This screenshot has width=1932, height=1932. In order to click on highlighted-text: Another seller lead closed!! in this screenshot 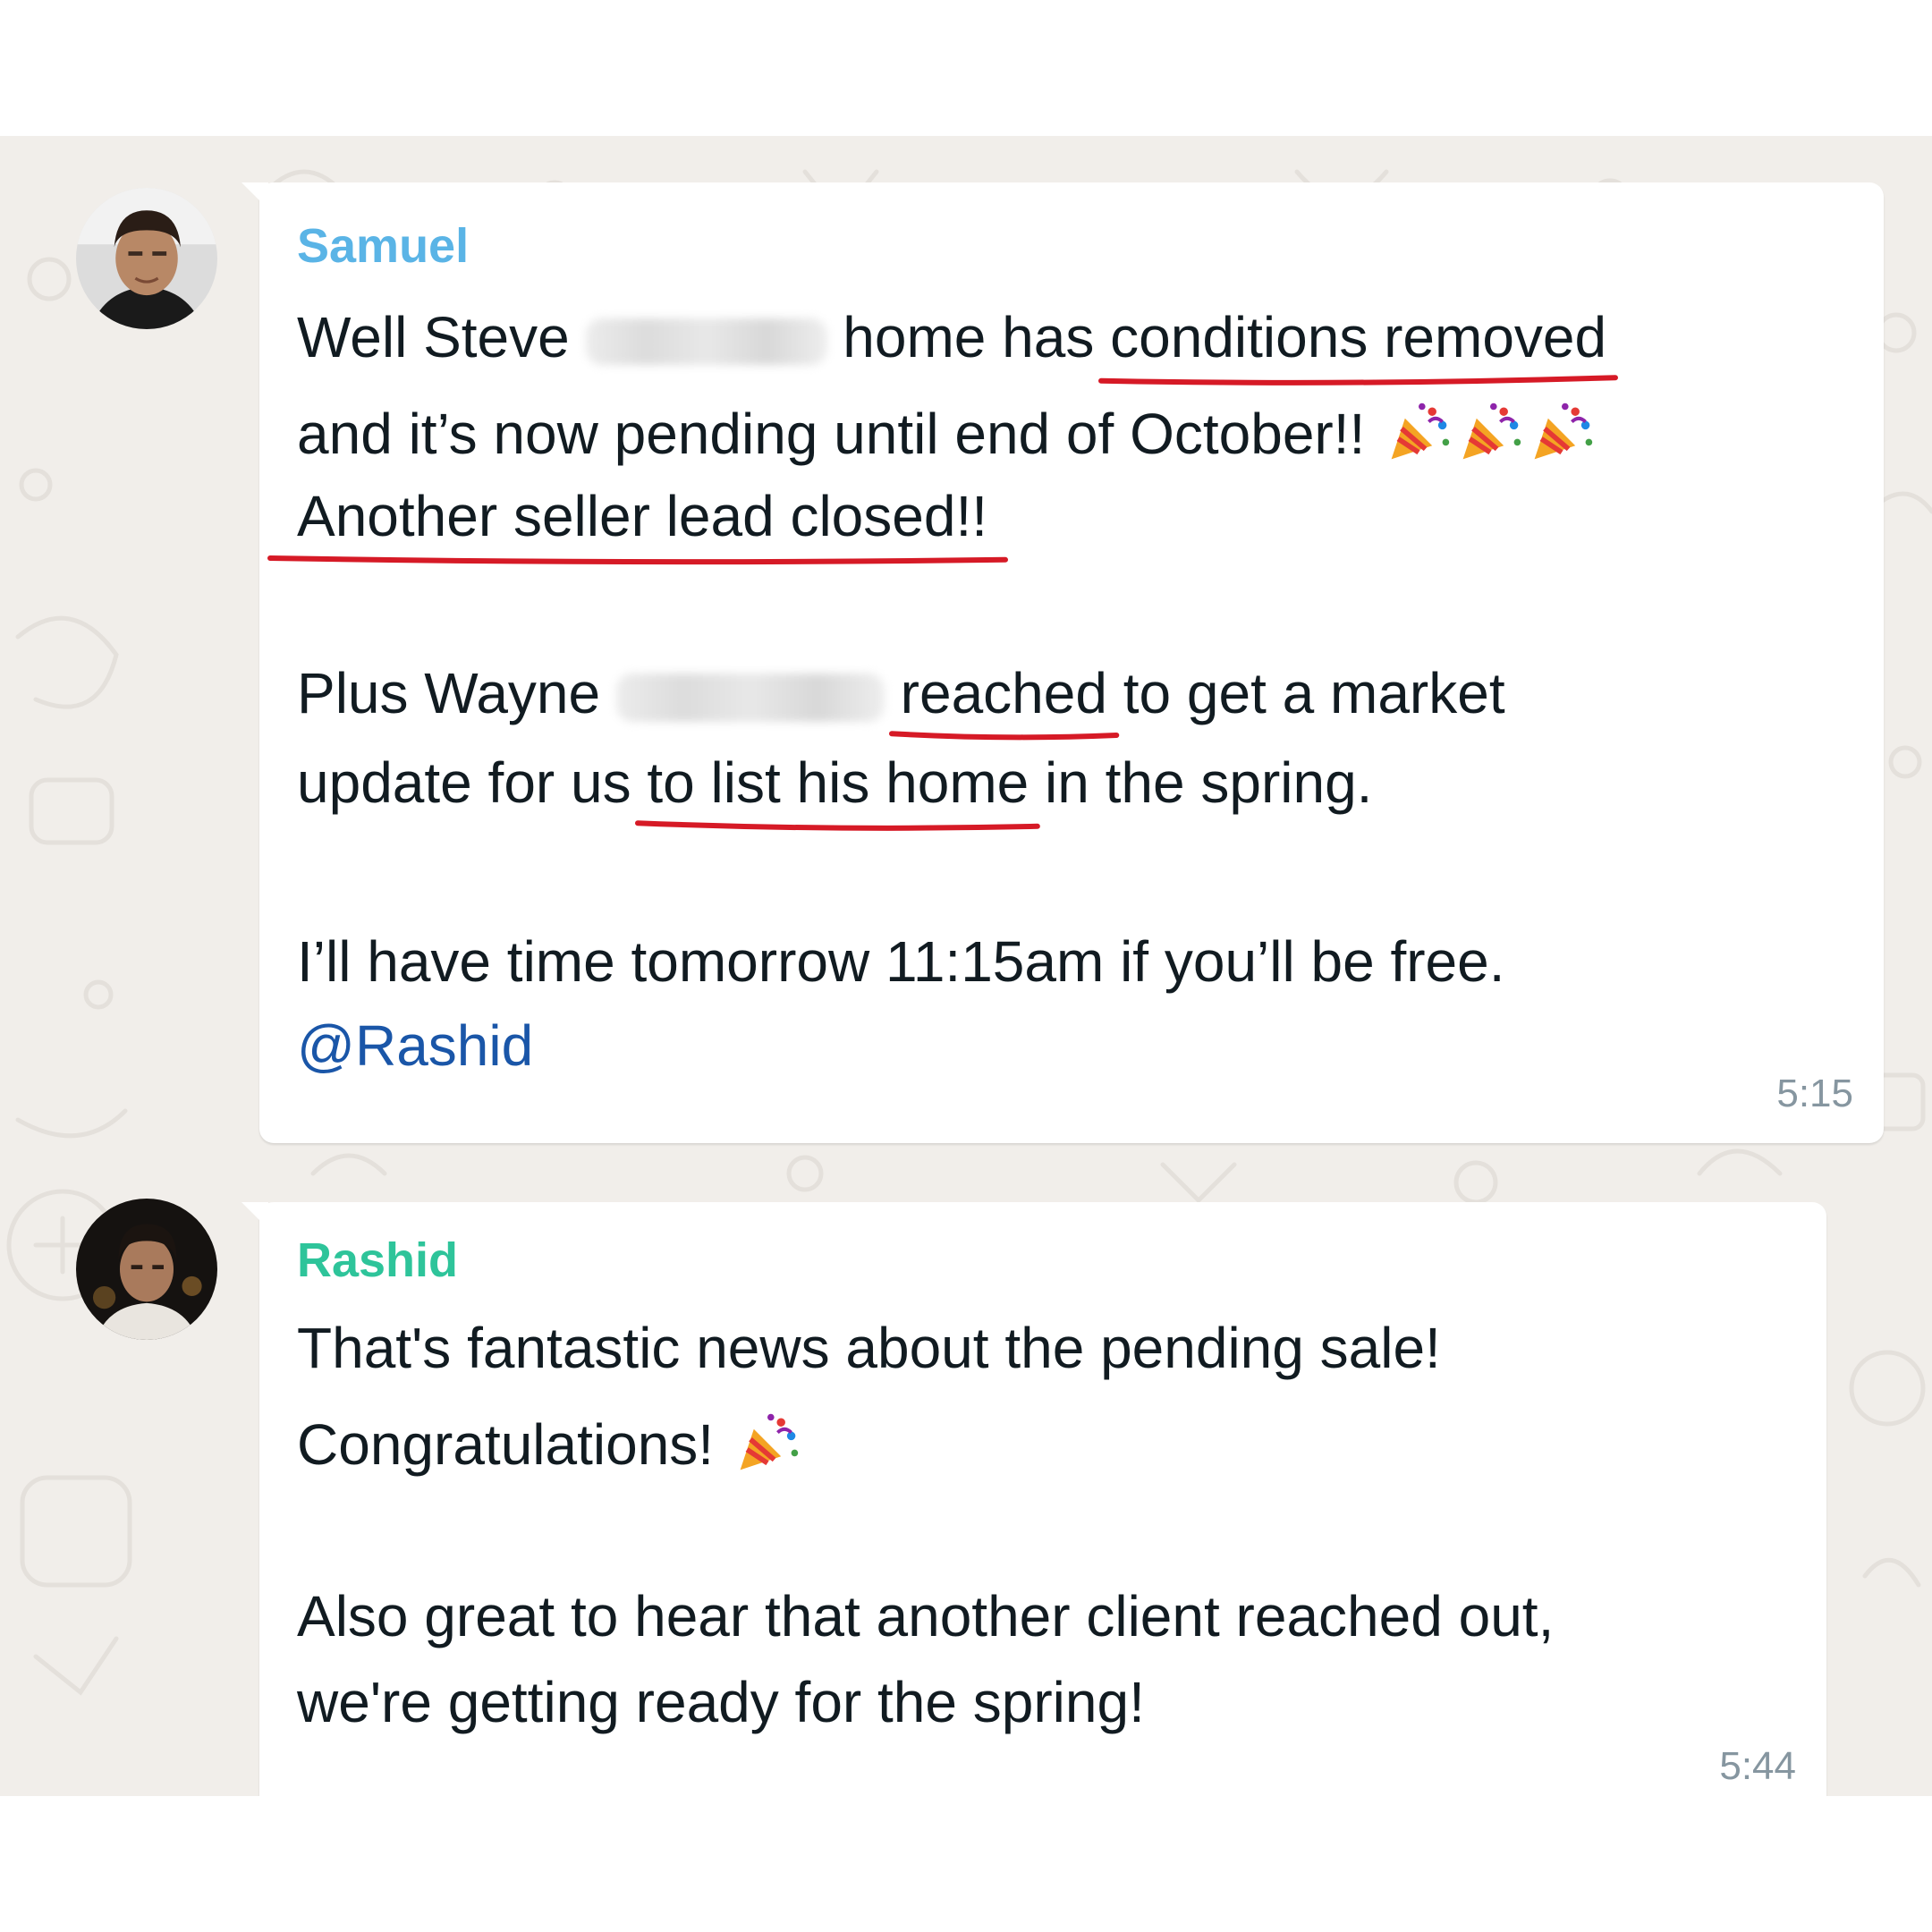, I will do `click(642, 516)`.